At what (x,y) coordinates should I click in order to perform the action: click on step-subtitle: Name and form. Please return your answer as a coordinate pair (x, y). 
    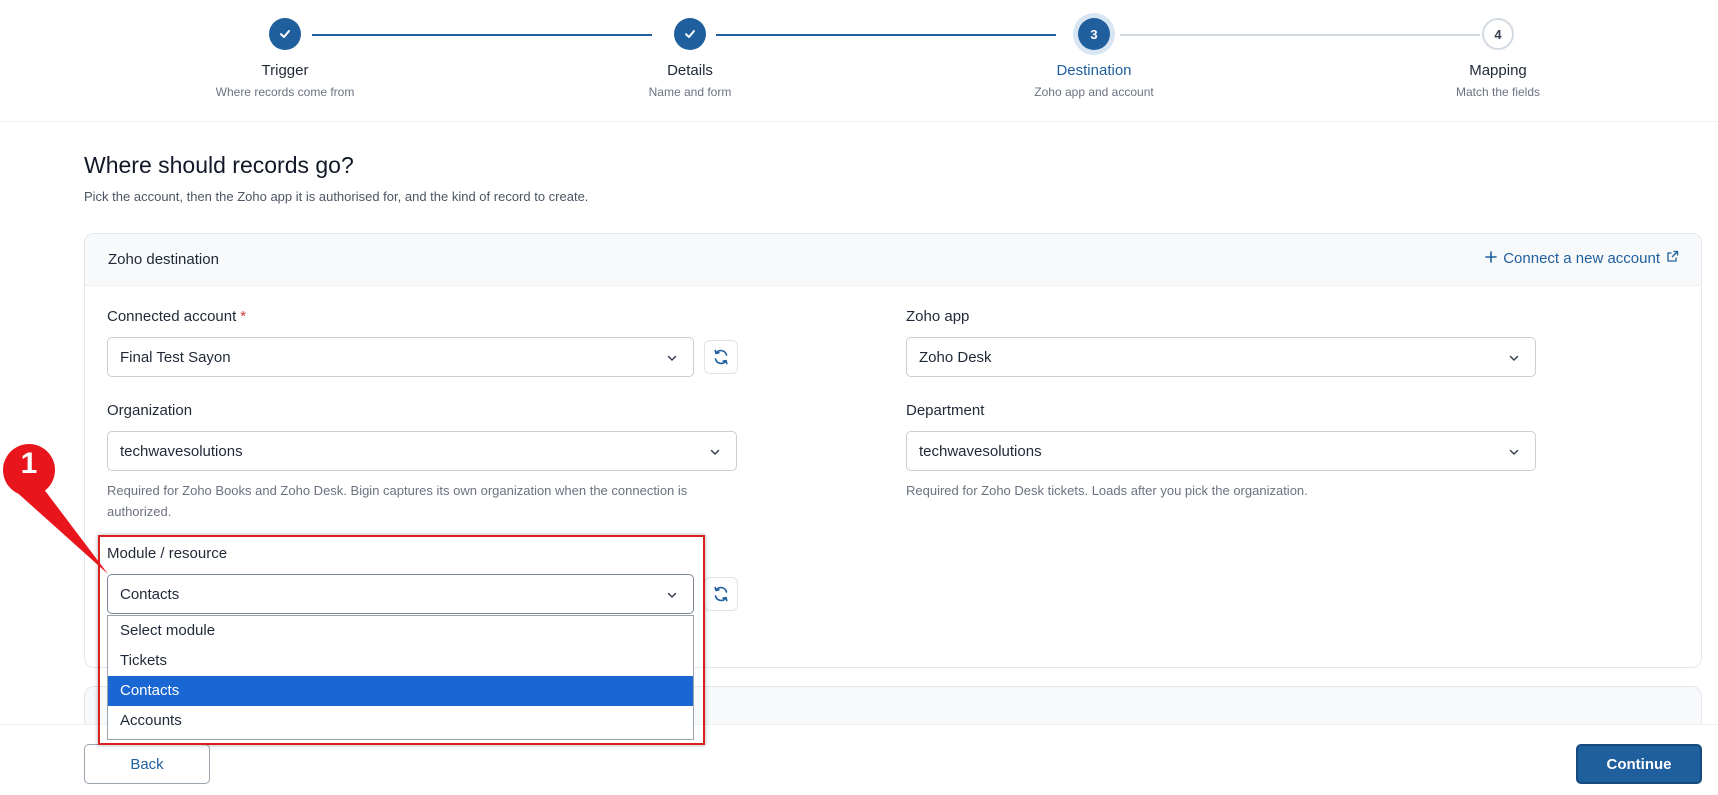
    Looking at the image, I should click on (690, 92).